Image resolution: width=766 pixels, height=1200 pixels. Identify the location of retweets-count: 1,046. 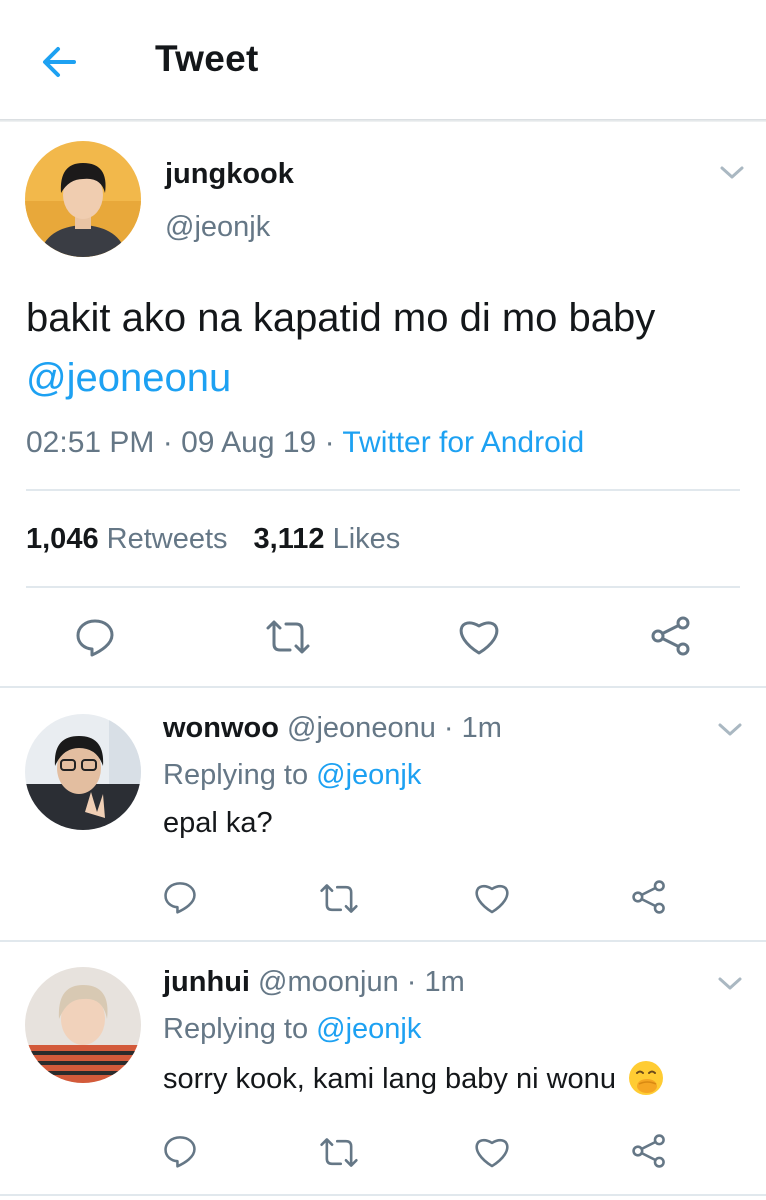
(62, 539).